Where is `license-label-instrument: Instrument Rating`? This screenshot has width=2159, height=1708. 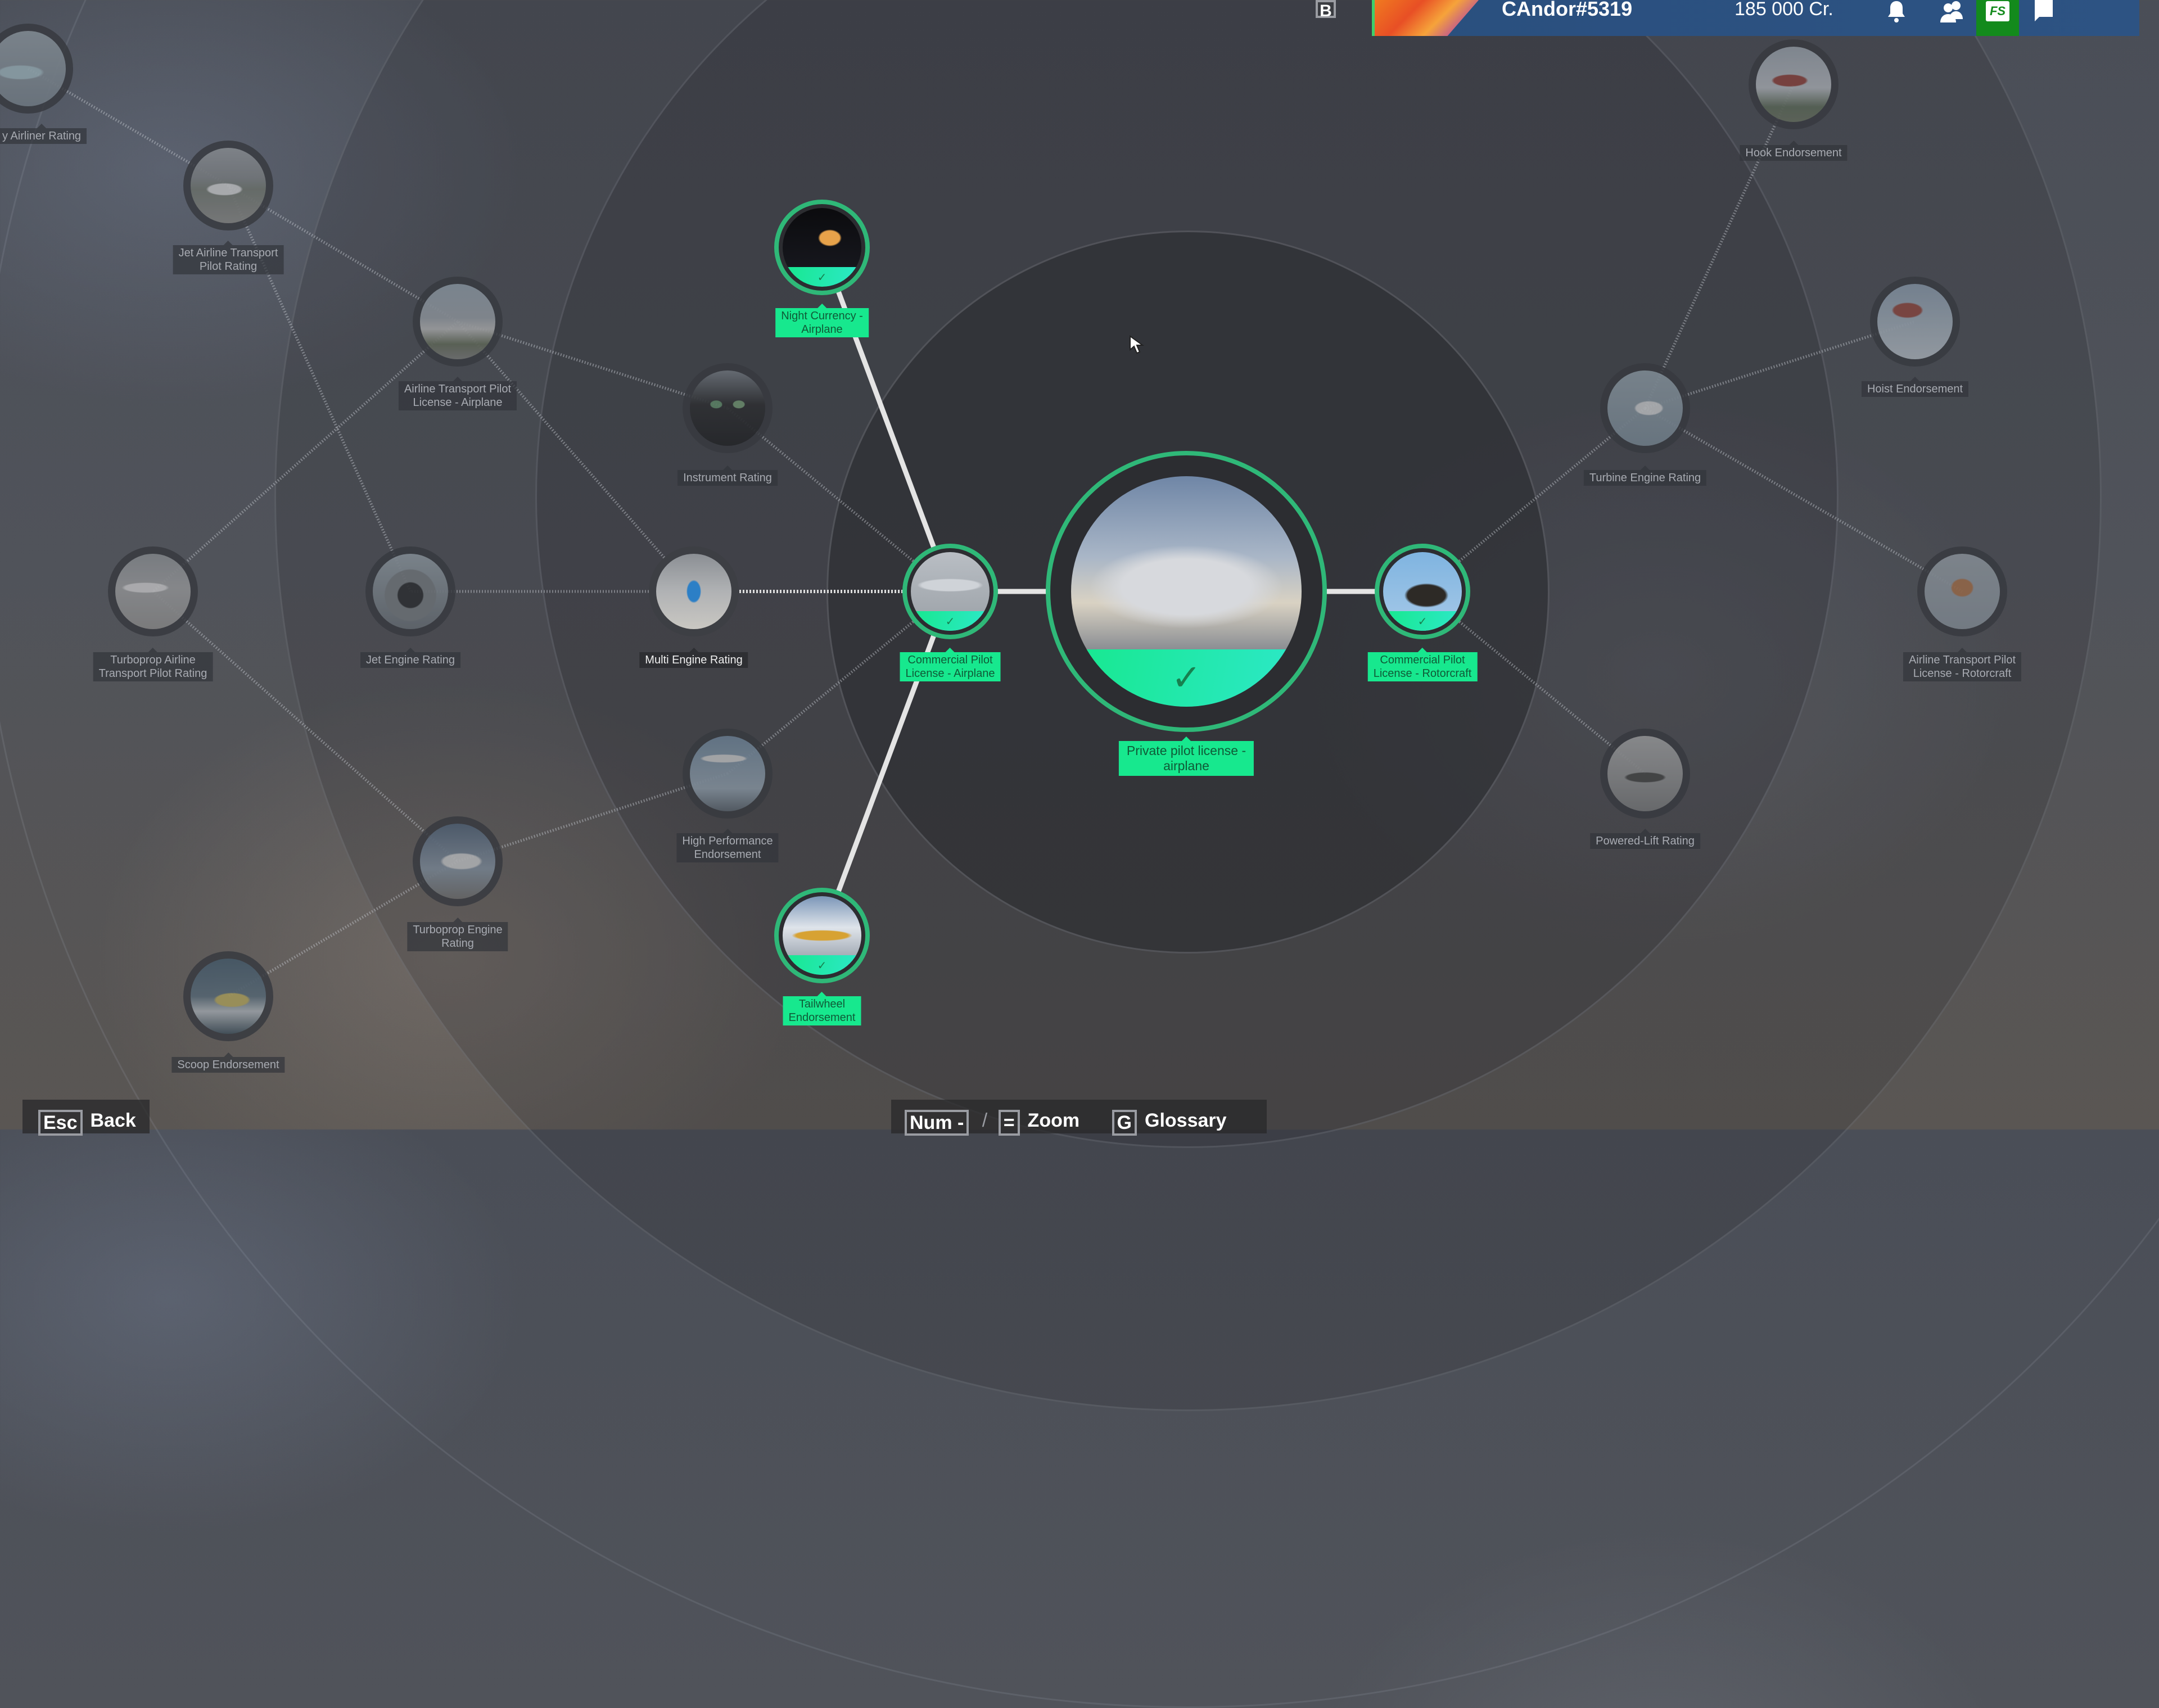 license-label-instrument: Instrument Rating is located at coordinates (727, 476).